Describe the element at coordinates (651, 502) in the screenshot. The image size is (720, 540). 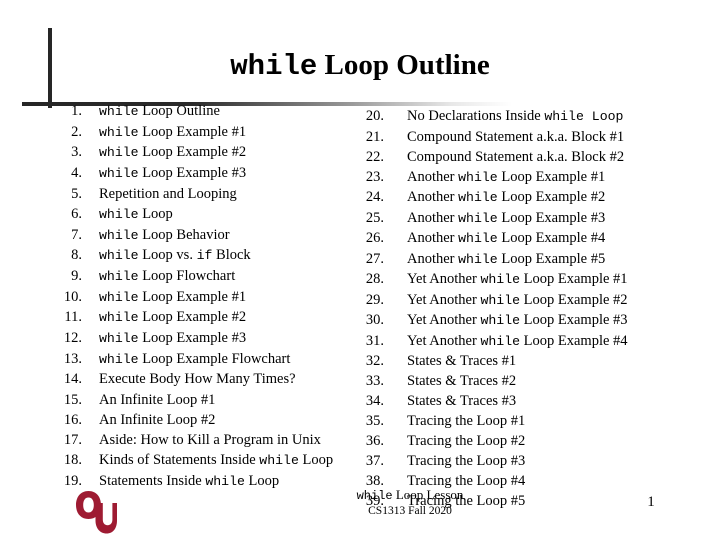
I see `page-number: 1` at that location.